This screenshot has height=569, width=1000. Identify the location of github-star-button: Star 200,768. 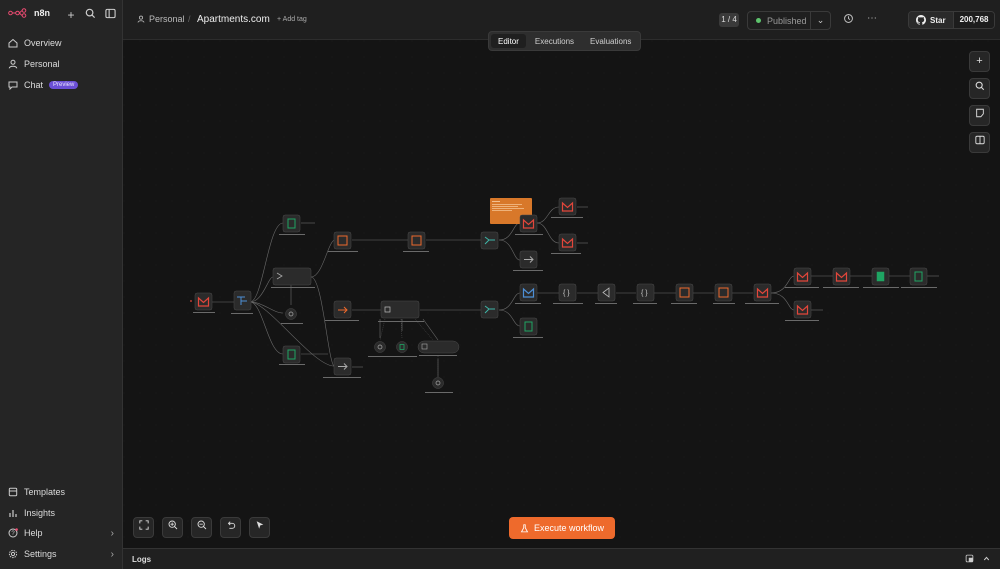
(952, 20).